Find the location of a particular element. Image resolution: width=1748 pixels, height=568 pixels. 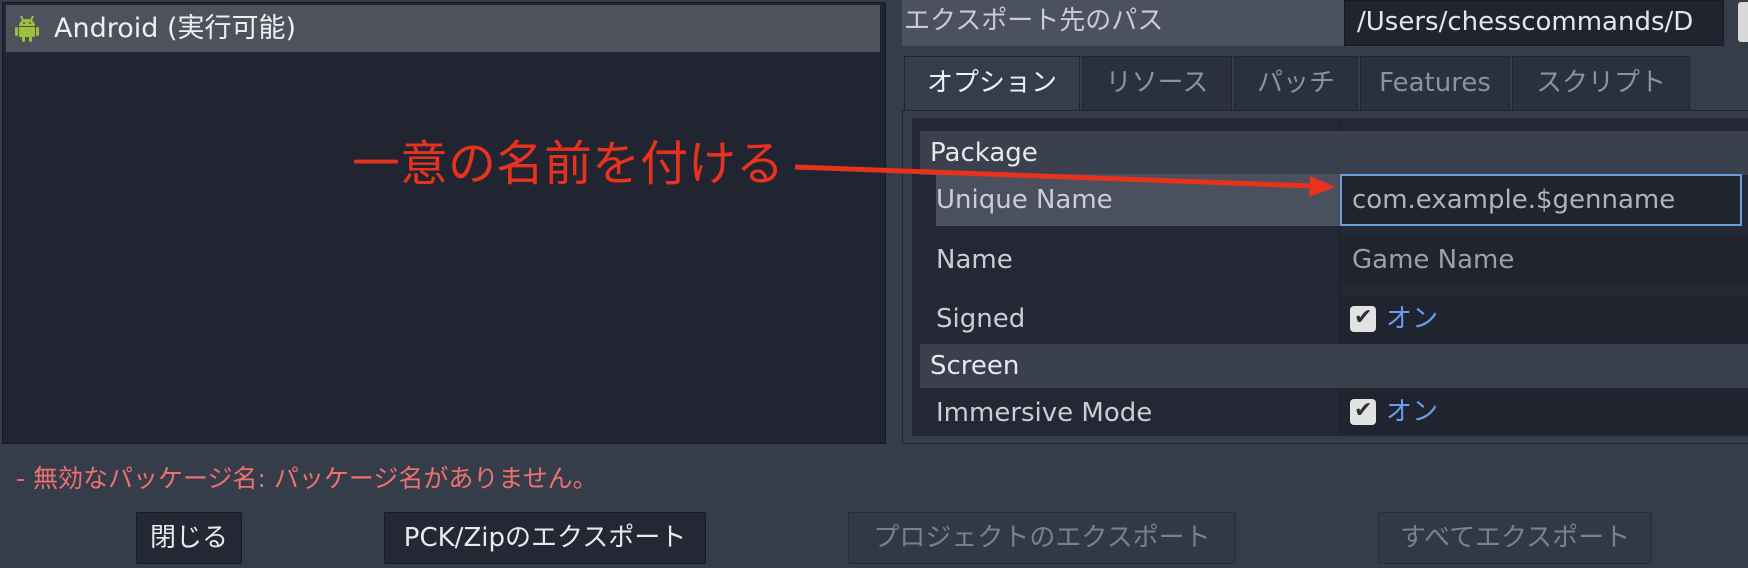

immersive-mode-value: オン is located at coordinates (1412, 412).